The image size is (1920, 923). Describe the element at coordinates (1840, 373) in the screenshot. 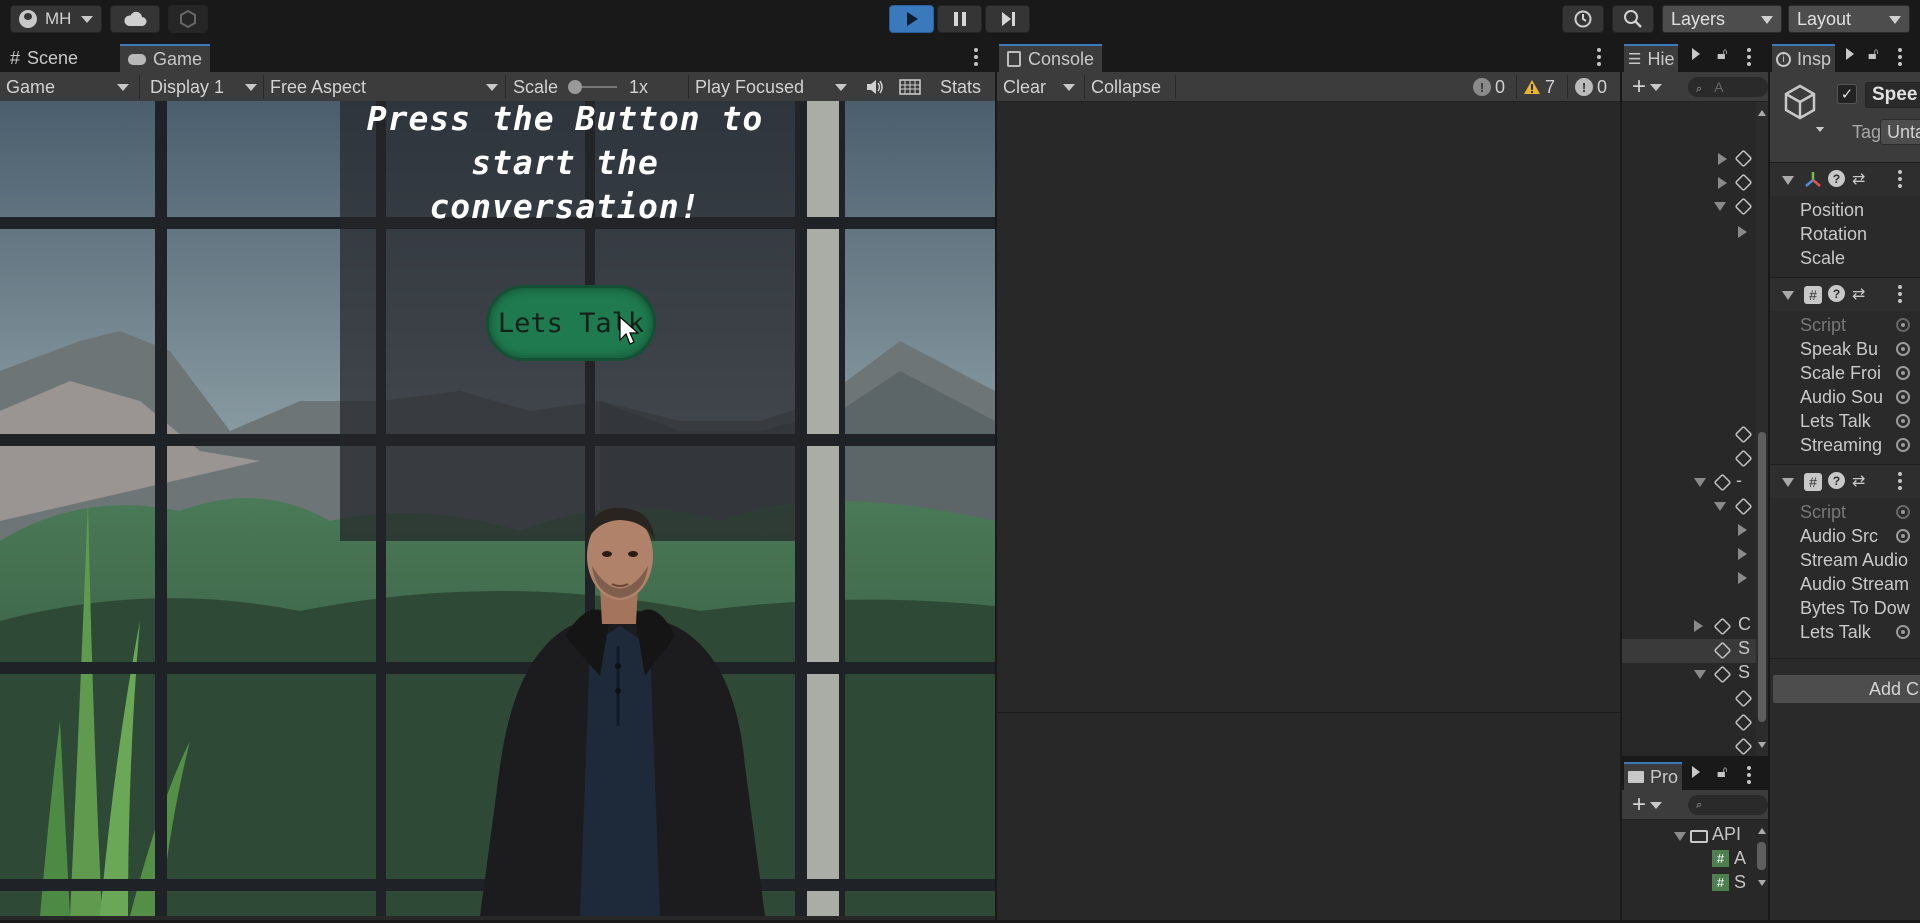

I see `scale-from-field-label: Scale Froi` at that location.